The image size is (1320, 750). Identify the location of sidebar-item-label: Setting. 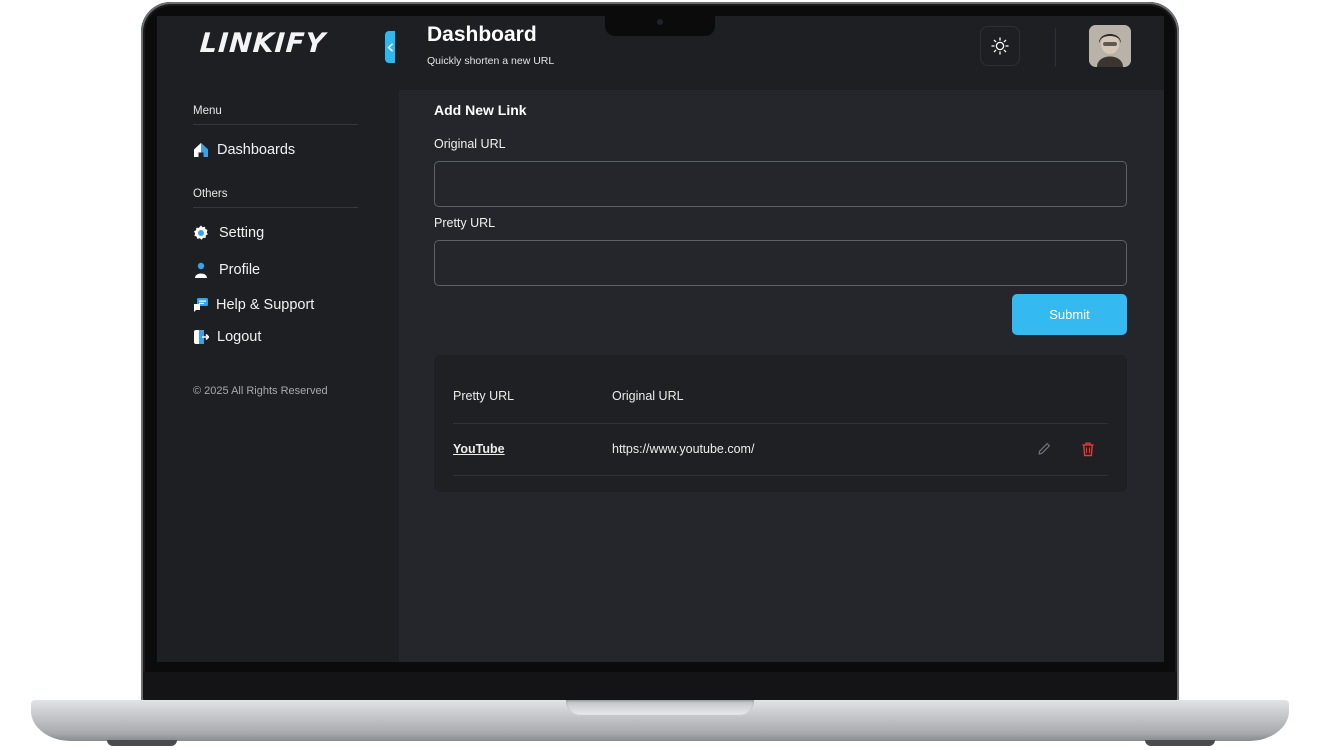
(242, 233).